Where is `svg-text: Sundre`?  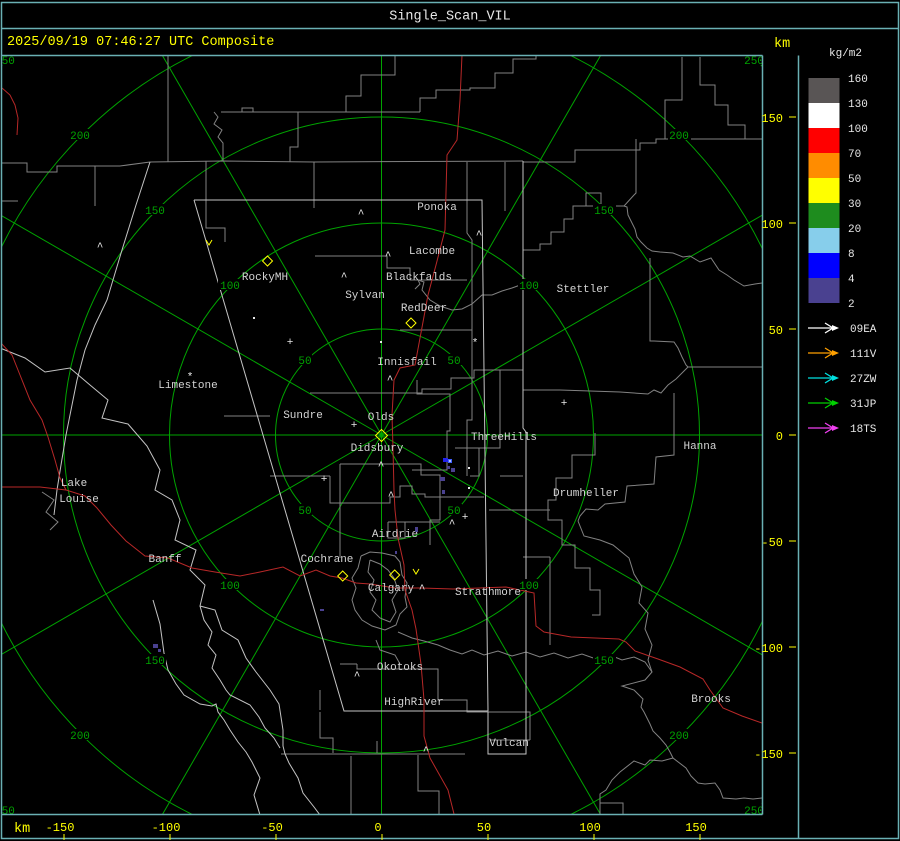 svg-text: Sundre is located at coordinates (303, 416).